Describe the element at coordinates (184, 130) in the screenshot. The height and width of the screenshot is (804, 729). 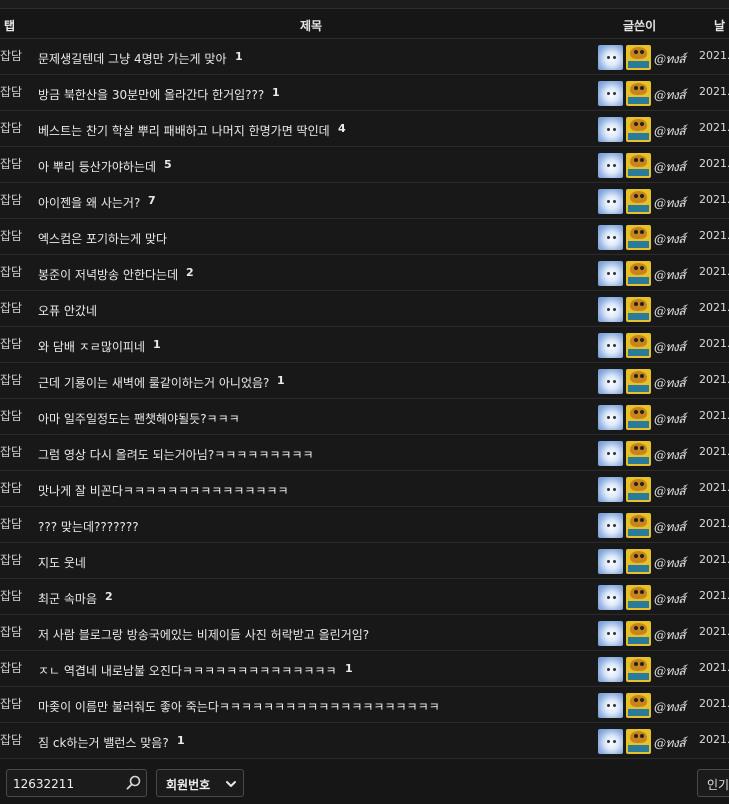
I see `post-title-link: 베스트는 찬기 학살 뿌리 패배하고 나머지 한명가면 딱인데` at that location.